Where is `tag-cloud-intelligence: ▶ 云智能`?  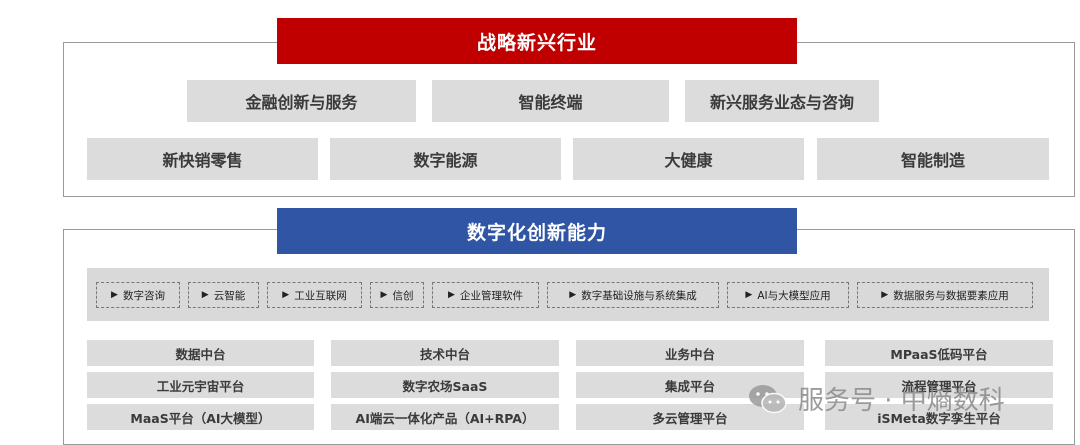
tag-cloud-intelligence: ▶ 云智能 is located at coordinates (223, 295).